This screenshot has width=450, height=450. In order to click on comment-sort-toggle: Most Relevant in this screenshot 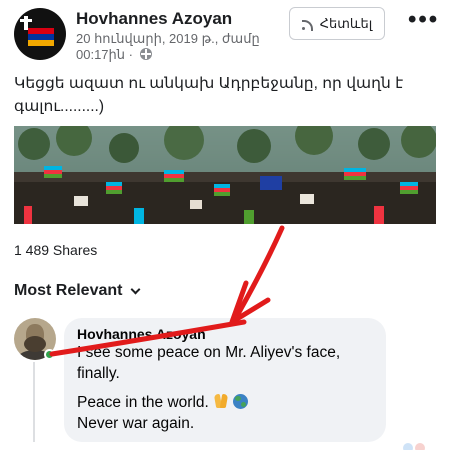, I will do `click(77, 291)`.